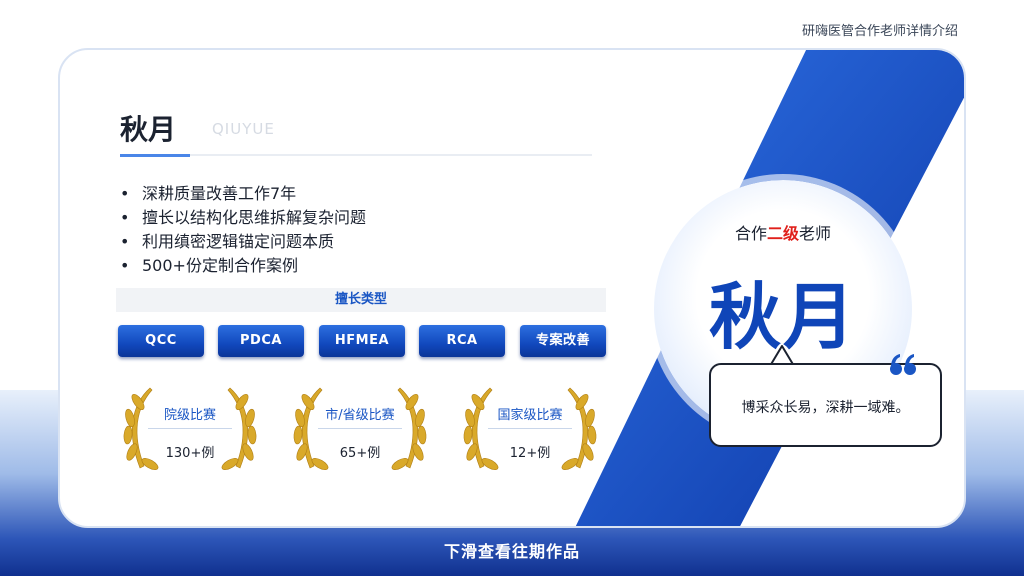  Describe the element at coordinates (189, 415) in the screenshot. I see `award-title: 院级比赛` at that location.